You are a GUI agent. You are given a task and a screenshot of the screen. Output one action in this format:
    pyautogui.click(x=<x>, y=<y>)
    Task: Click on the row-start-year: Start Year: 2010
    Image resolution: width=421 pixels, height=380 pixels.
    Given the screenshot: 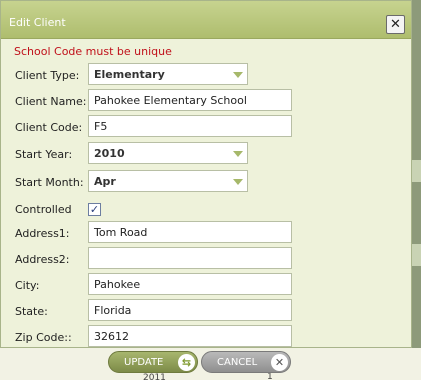 What is the action you would take?
    pyautogui.click(x=206, y=155)
    